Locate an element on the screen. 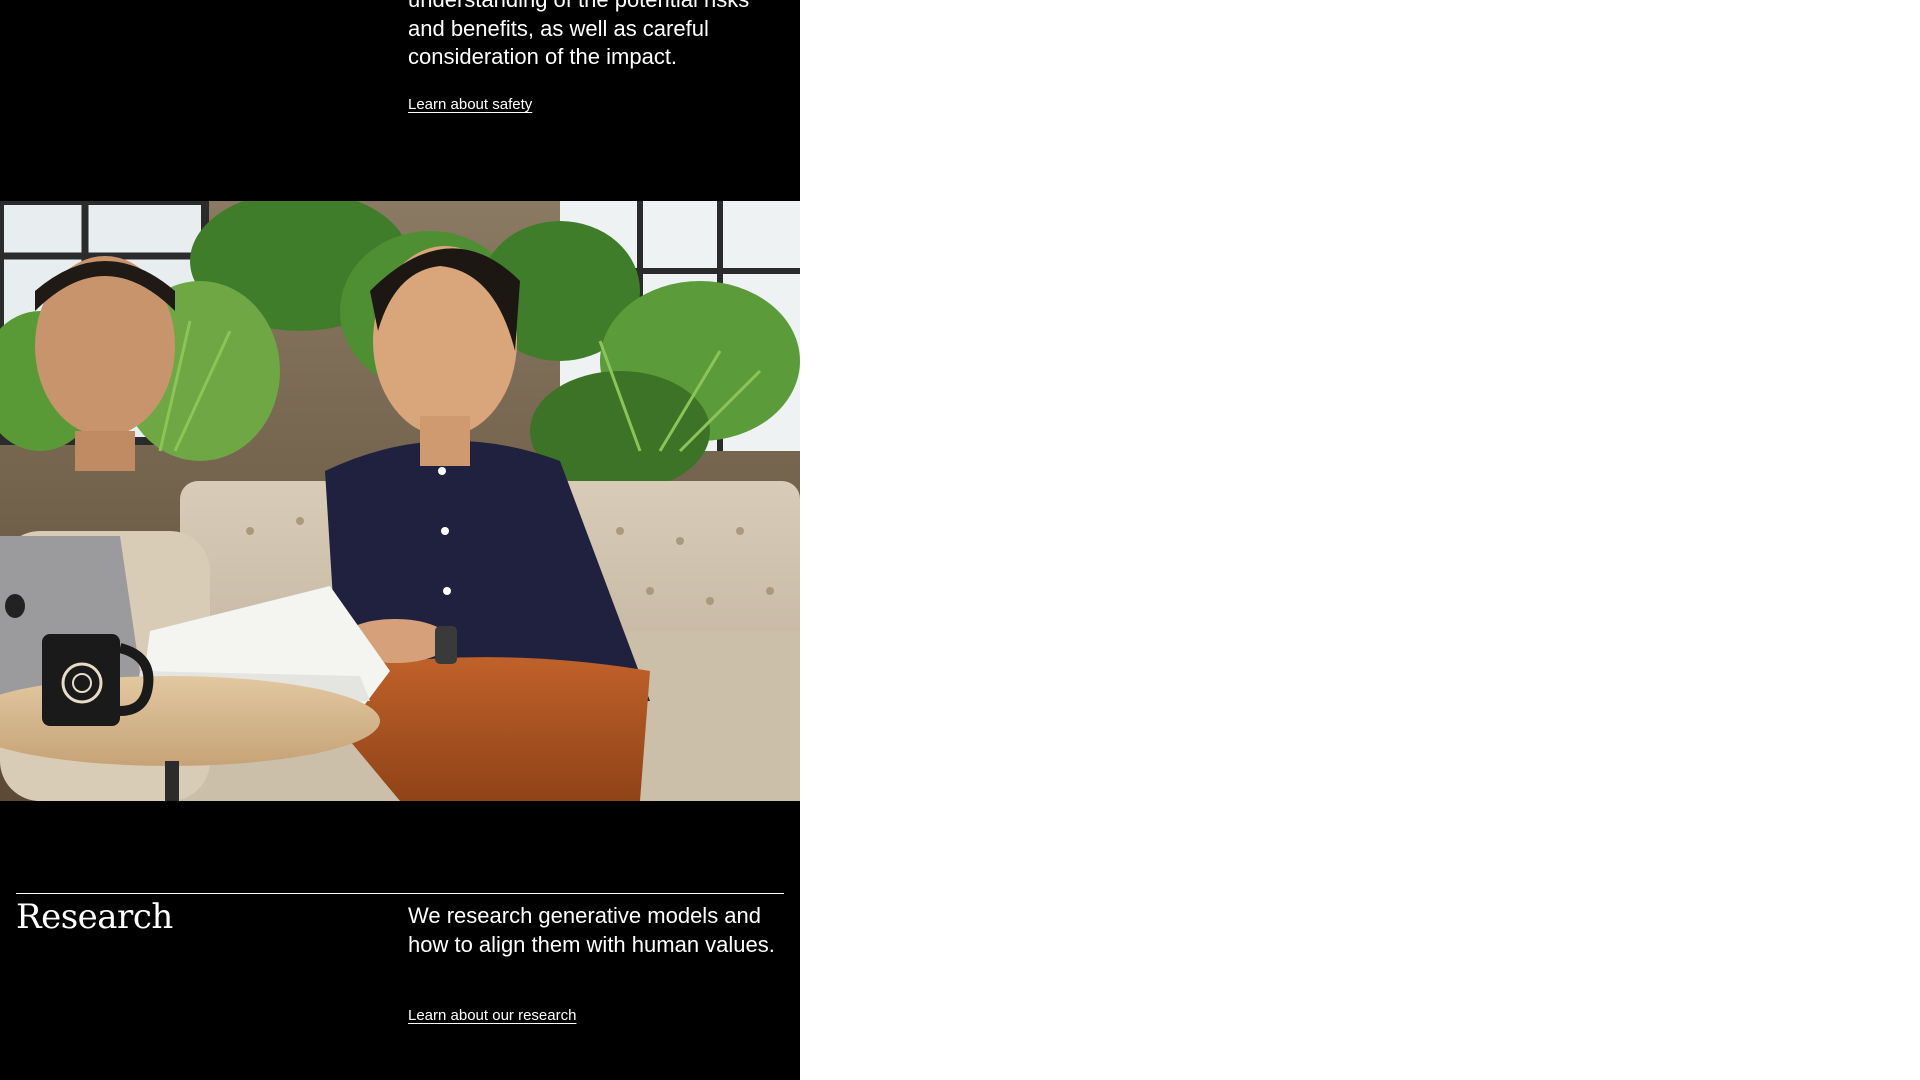 The height and width of the screenshot is (1080, 1920). learn-about-safety-link: Learn about safety is located at coordinates (470, 104).